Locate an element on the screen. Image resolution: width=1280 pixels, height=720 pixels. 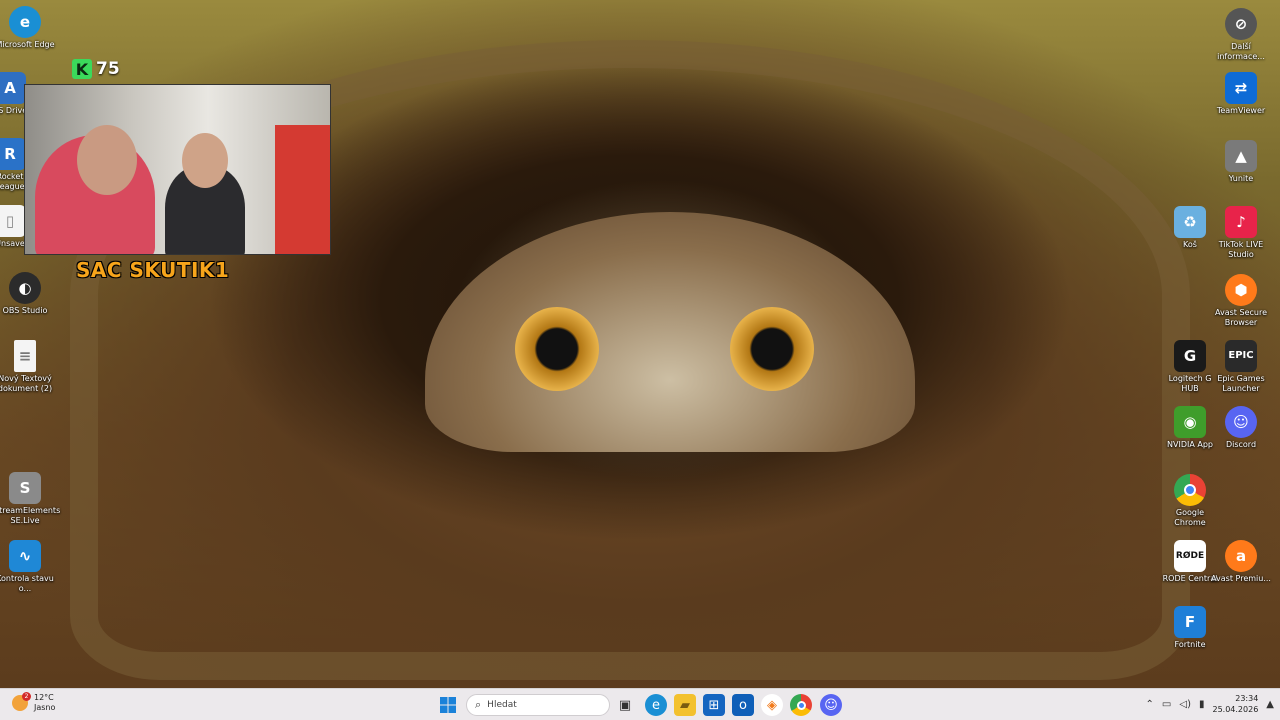
avast-browser-icon: ◈ is located at coordinates (772, 705).